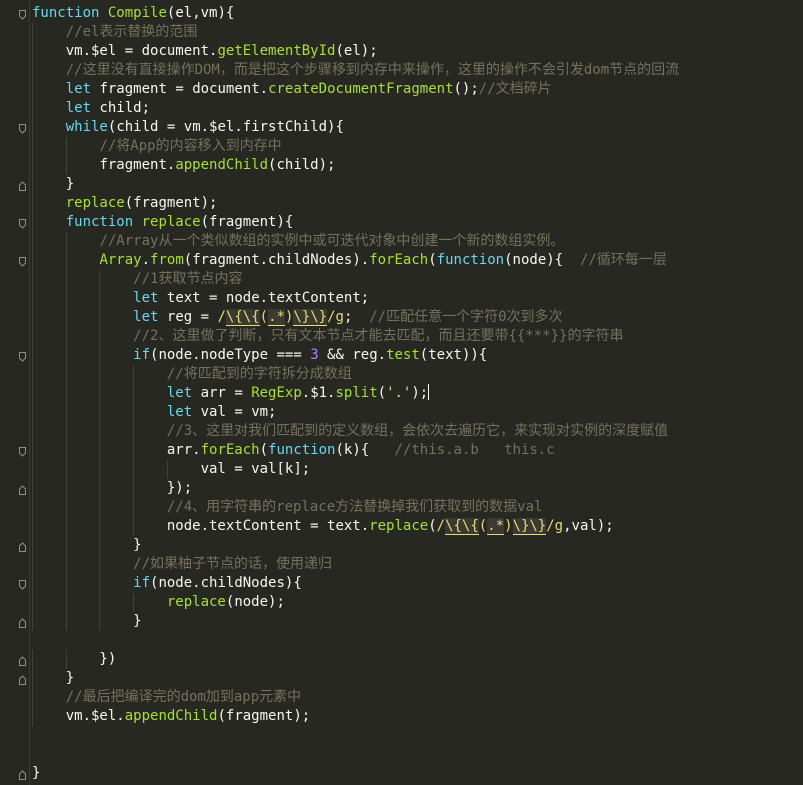 Image resolution: width=803 pixels, height=785 pixels. I want to click on code-line: vm.$el.appendChild(fragment);, so click(417, 716).